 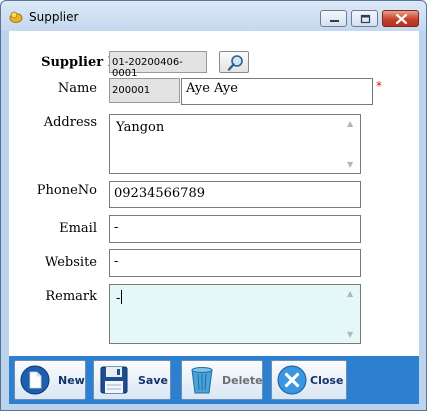 I want to click on remark-text: -, so click(x=118, y=298).